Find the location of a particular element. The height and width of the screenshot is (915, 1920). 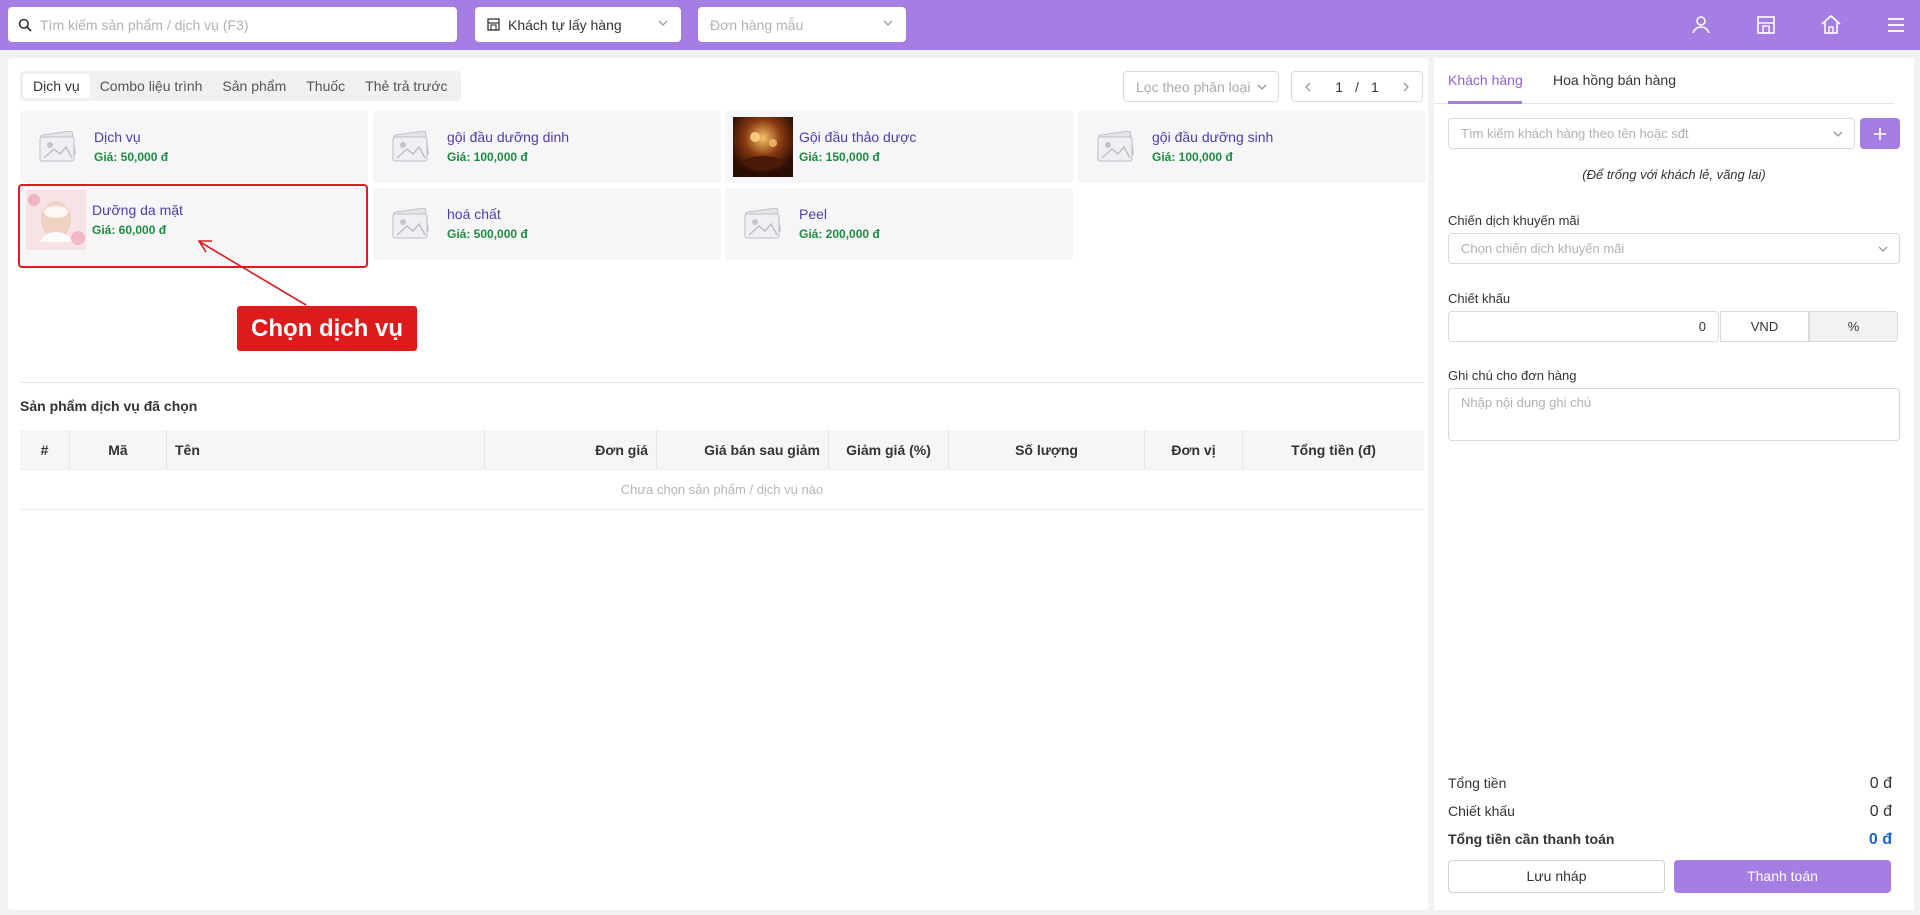

walk-in-hint: (Để trống với khách lẻ, vãng lai) is located at coordinates (1674, 174).